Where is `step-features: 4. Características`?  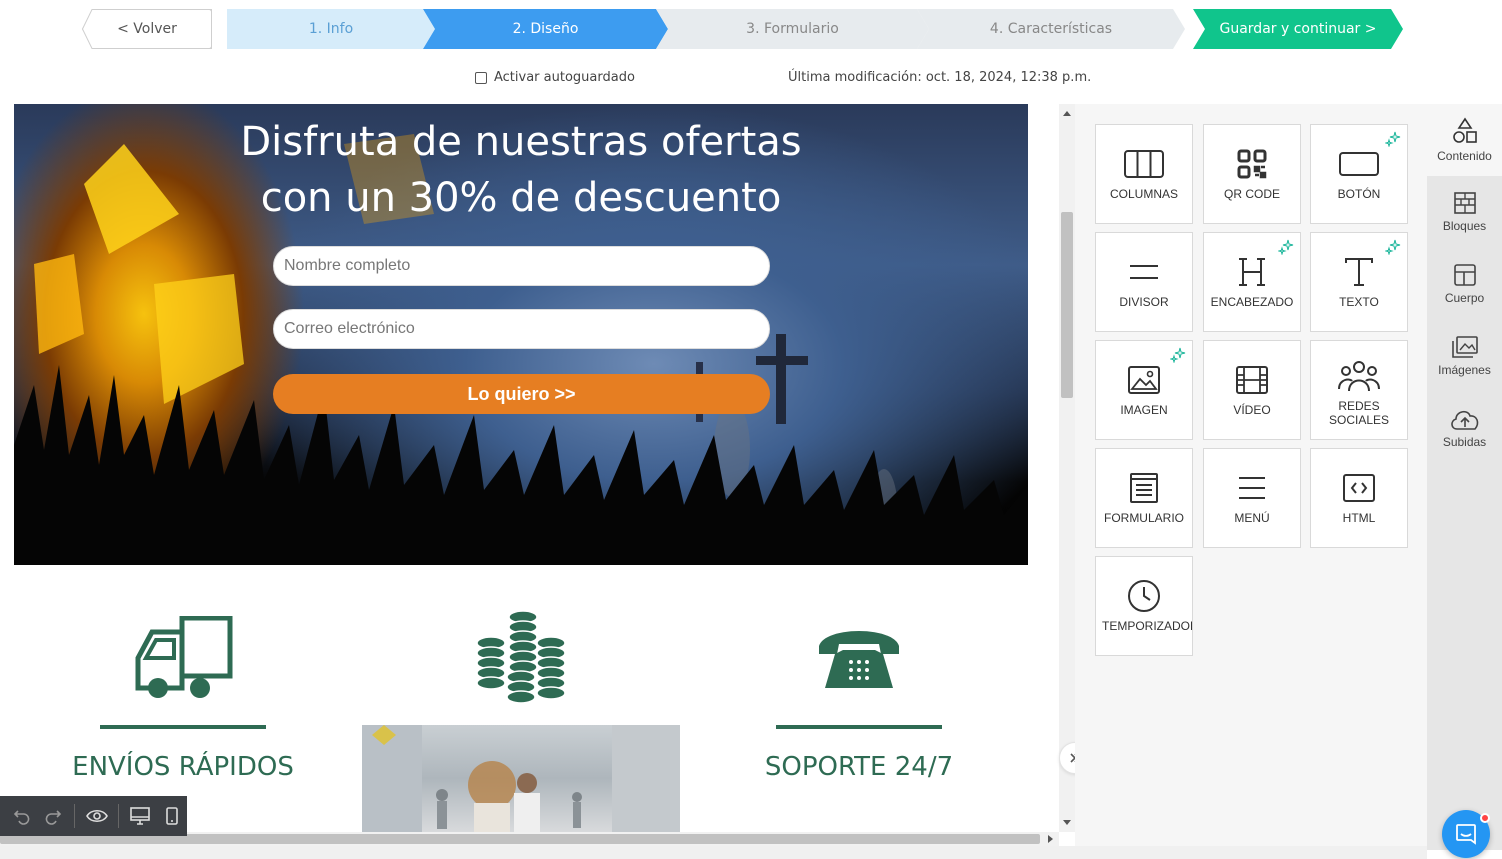 step-features: 4. Características is located at coordinates (1051, 29).